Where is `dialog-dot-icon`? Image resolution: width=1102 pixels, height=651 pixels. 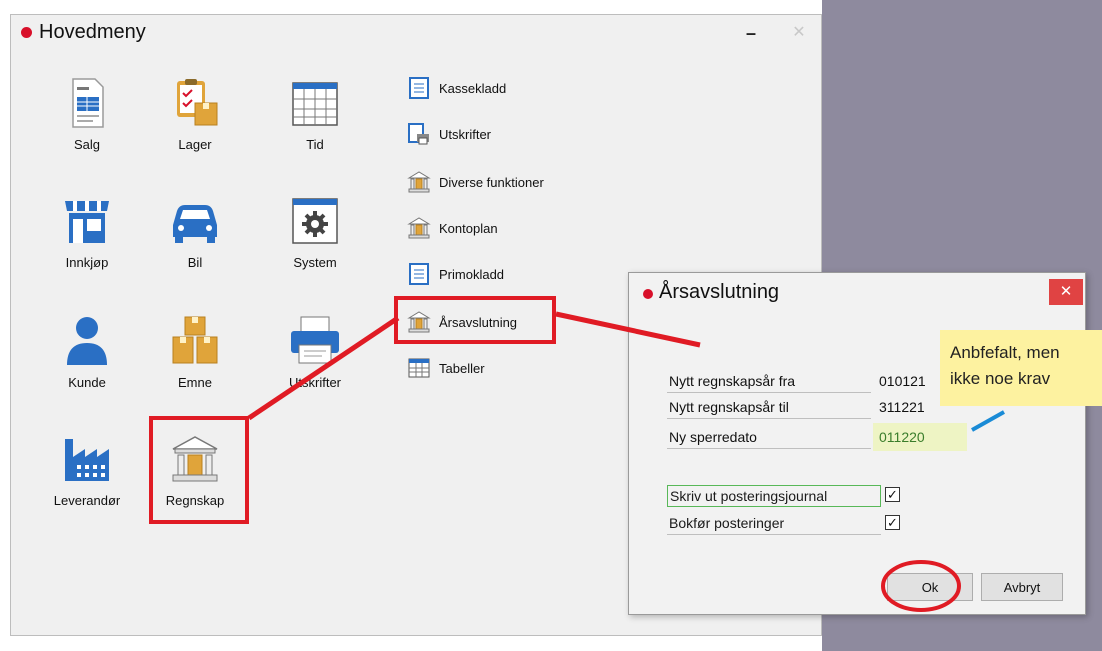
dialog-dot-icon is located at coordinates (648, 294).